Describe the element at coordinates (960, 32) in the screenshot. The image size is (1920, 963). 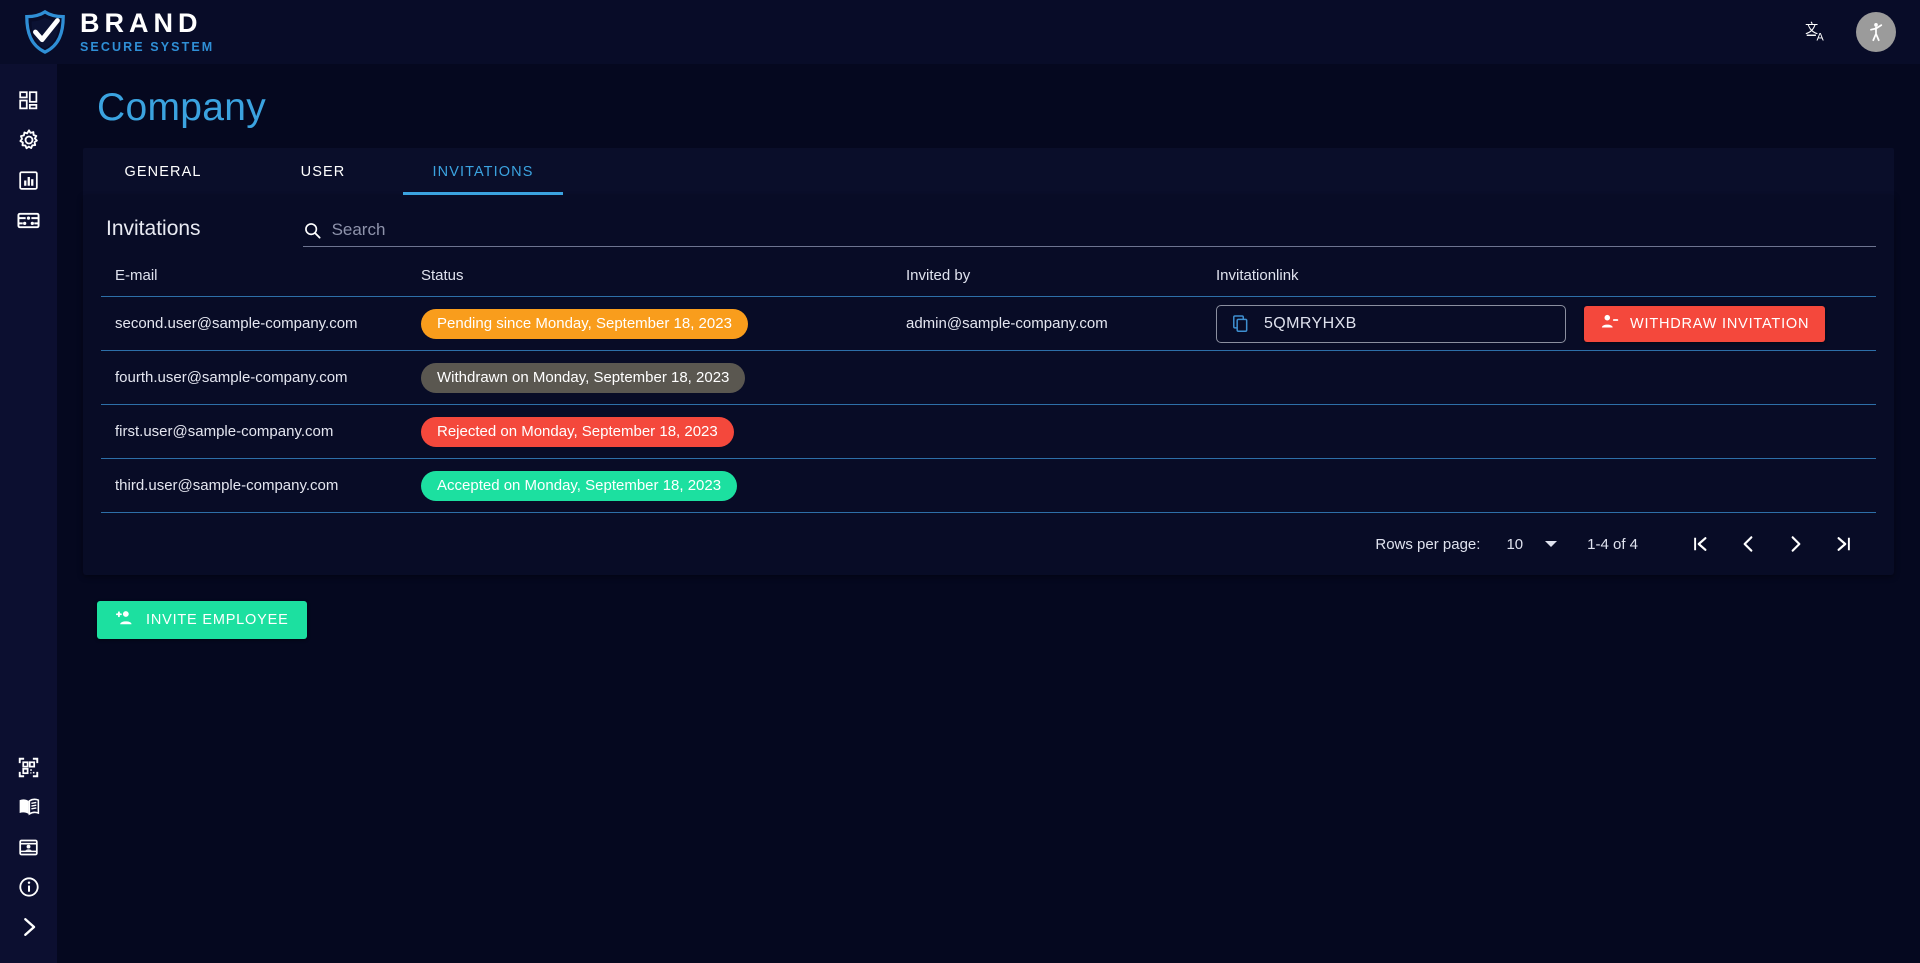
I see `top-bar: BRAND SECURE SYSTEM 文 A` at that location.